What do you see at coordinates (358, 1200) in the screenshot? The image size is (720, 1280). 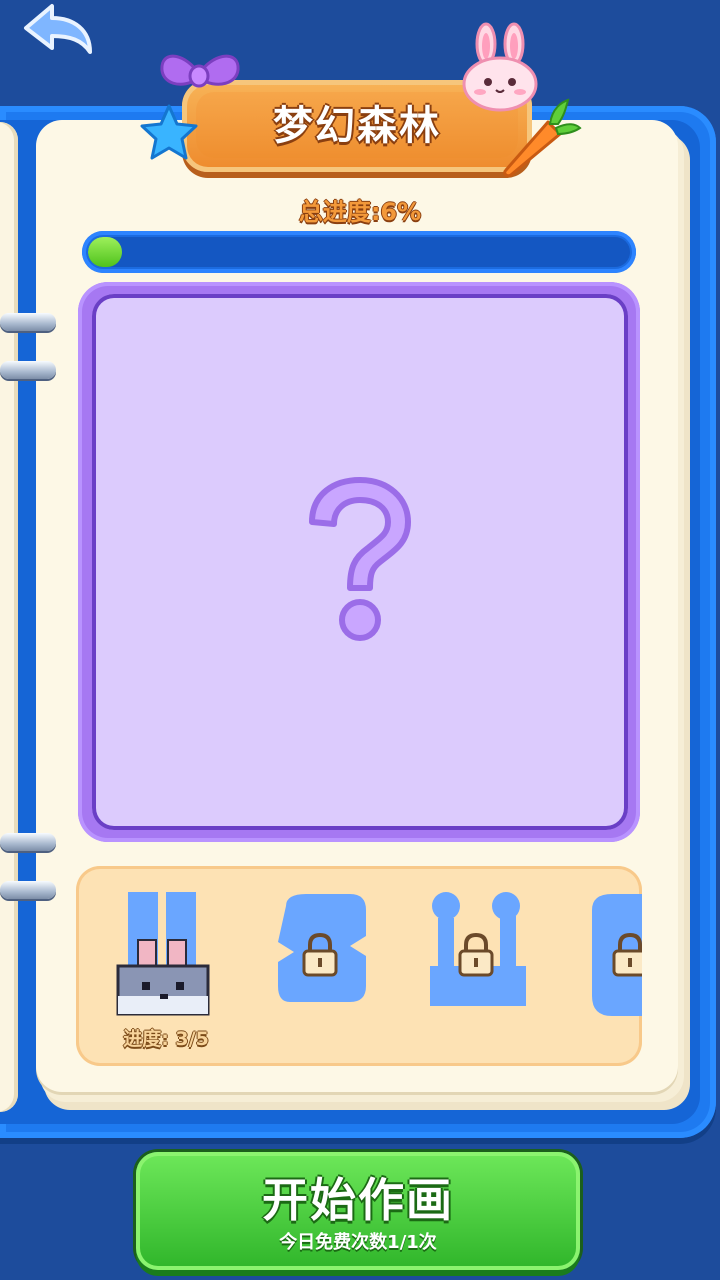 I see `start-drawing-label: 开始作画` at bounding box center [358, 1200].